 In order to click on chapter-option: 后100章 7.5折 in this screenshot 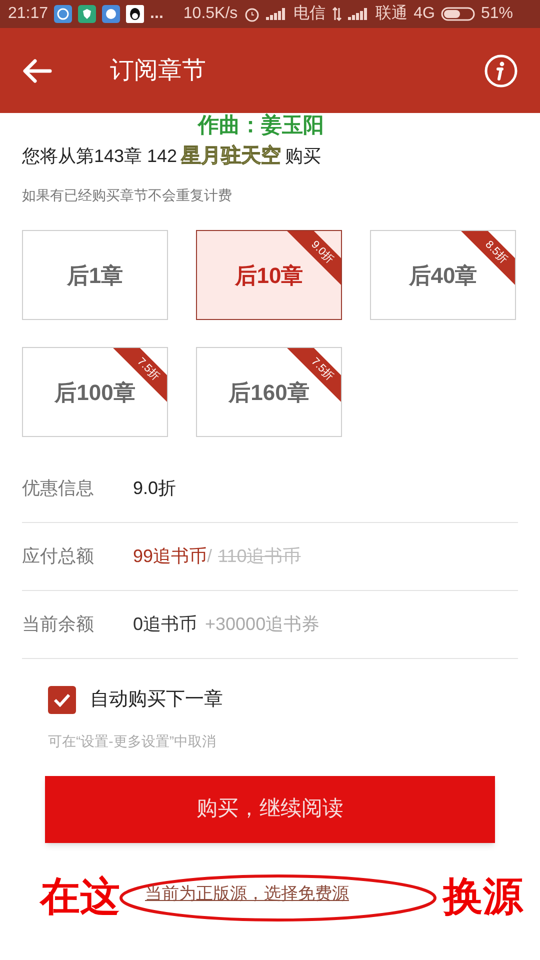, I will do `click(95, 392)`.